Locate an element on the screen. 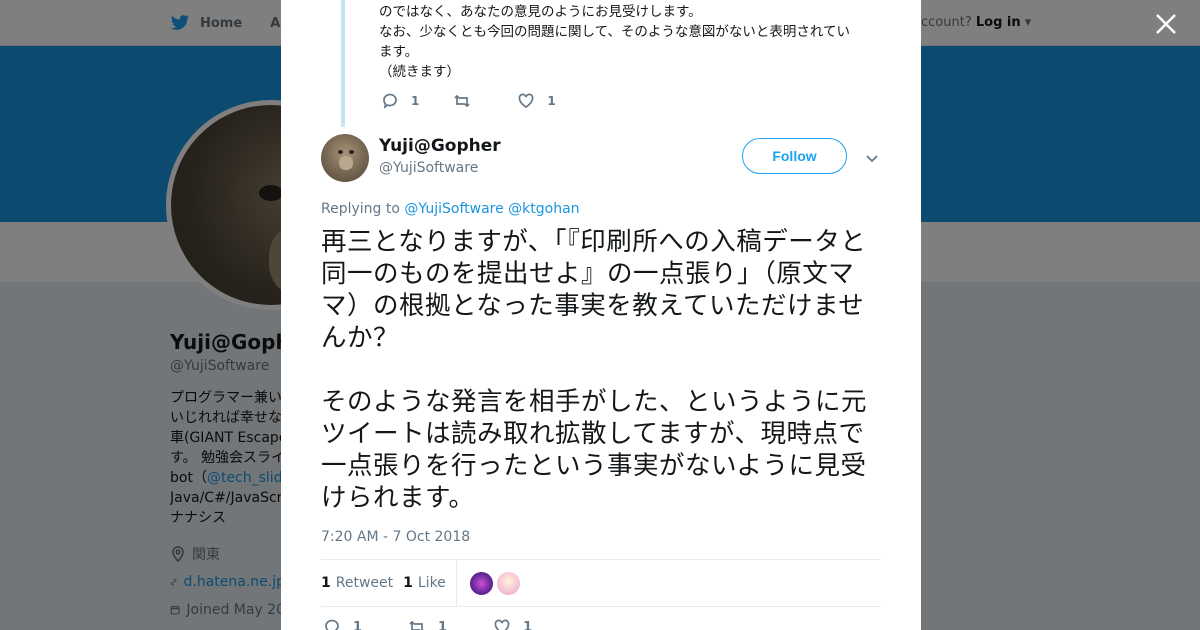 This screenshot has width=1200, height=630. mention-link: @YujiSoftware is located at coordinates (453, 209).